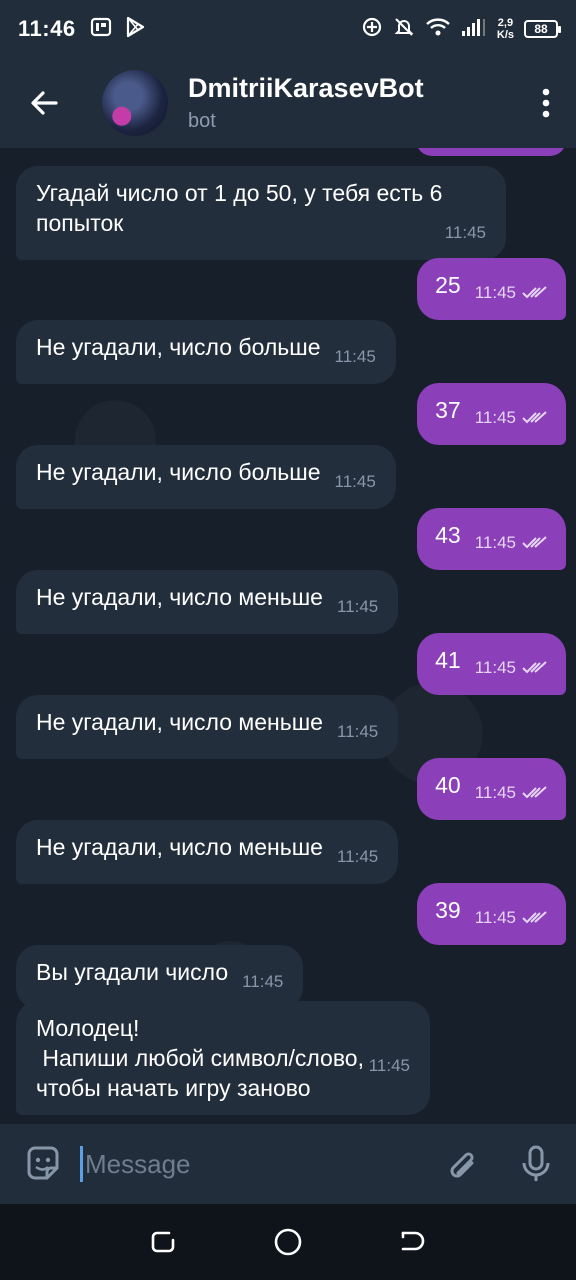 The height and width of the screenshot is (1280, 576). I want to click on message-bubble-outgoing: 43 11:45, so click(491, 539).